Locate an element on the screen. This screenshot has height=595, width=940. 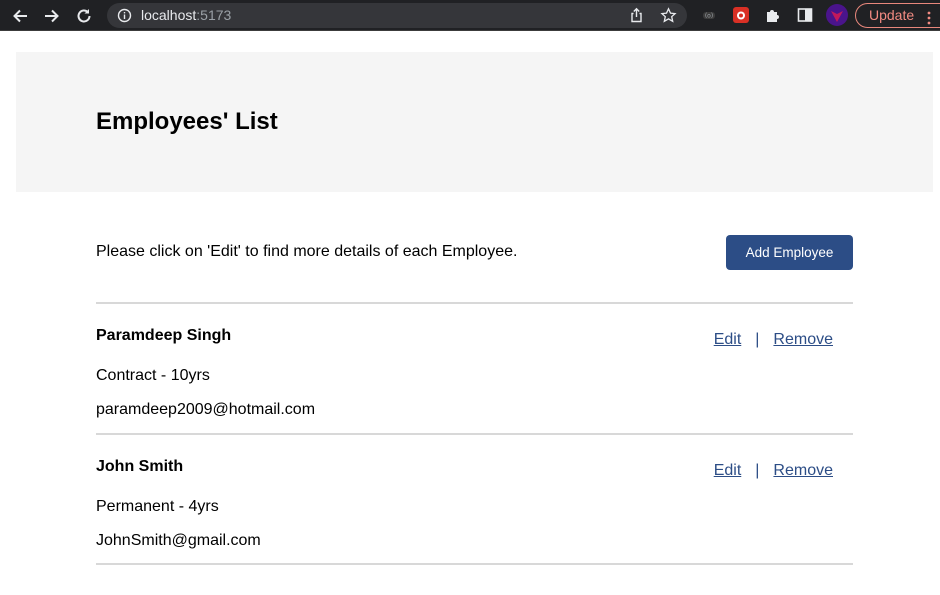
kebab-menu-icon is located at coordinates (929, 20).